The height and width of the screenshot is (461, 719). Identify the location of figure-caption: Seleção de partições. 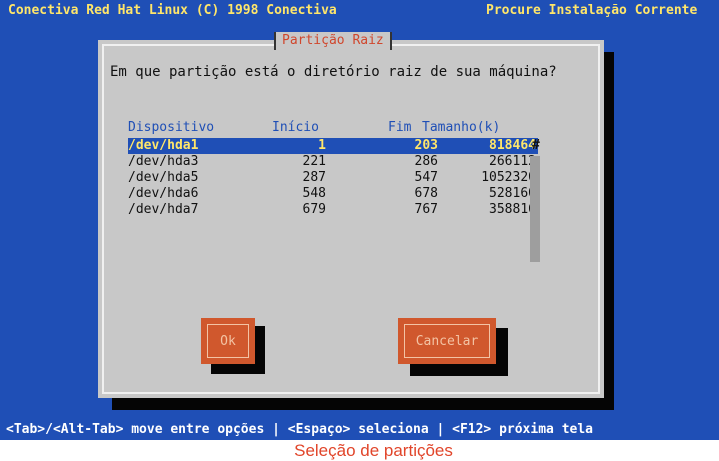
(359, 450).